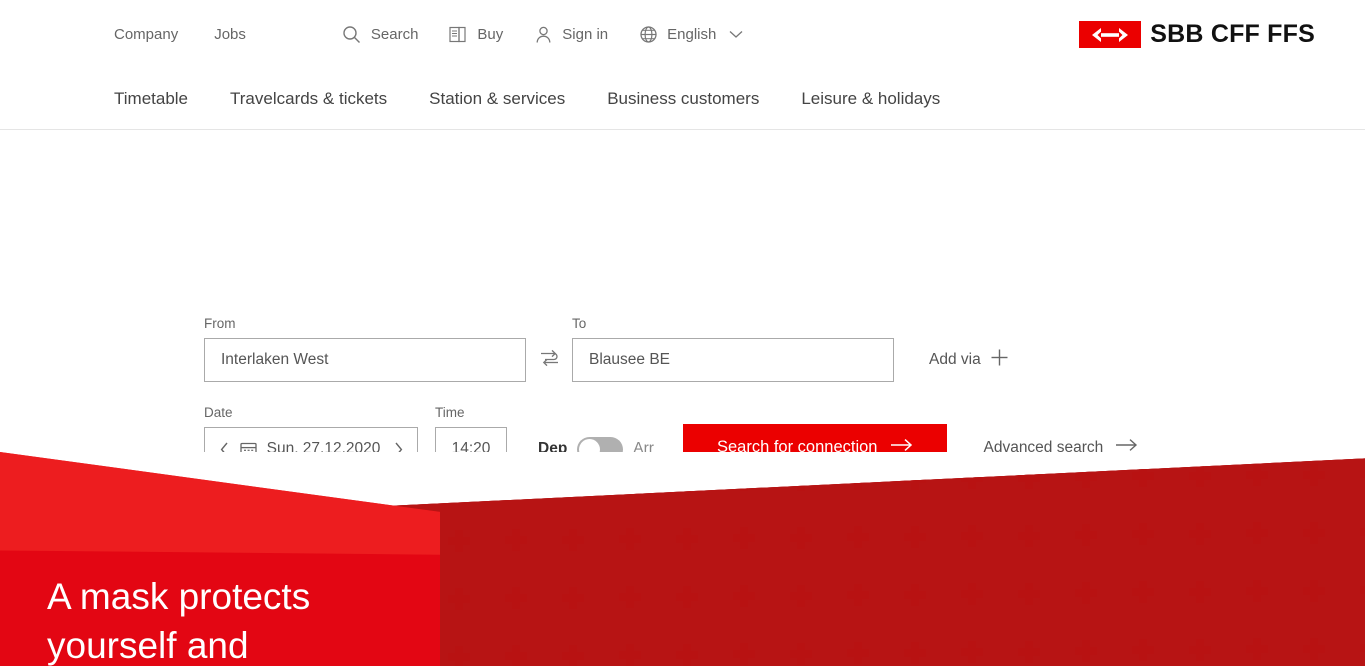 The height and width of the screenshot is (666, 1365). I want to click on swap-stations-button, so click(549, 360).